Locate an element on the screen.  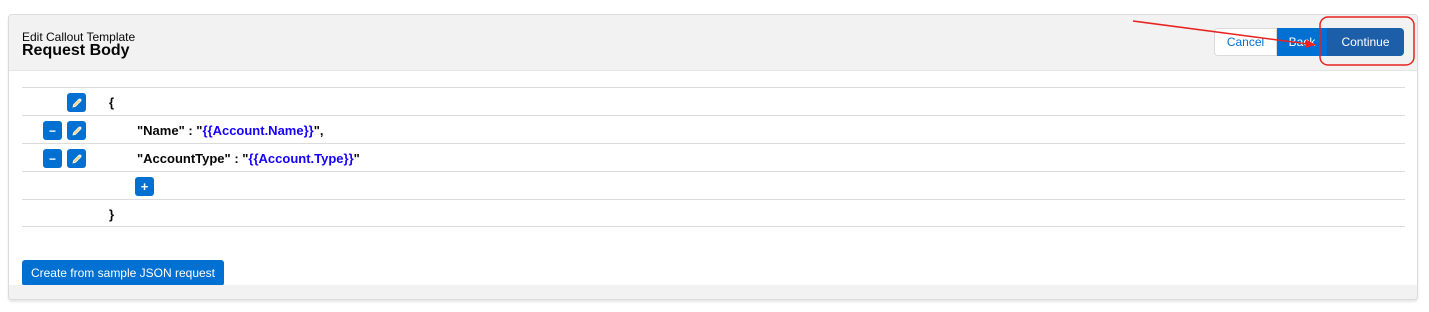
close-brace: } is located at coordinates (112, 214).